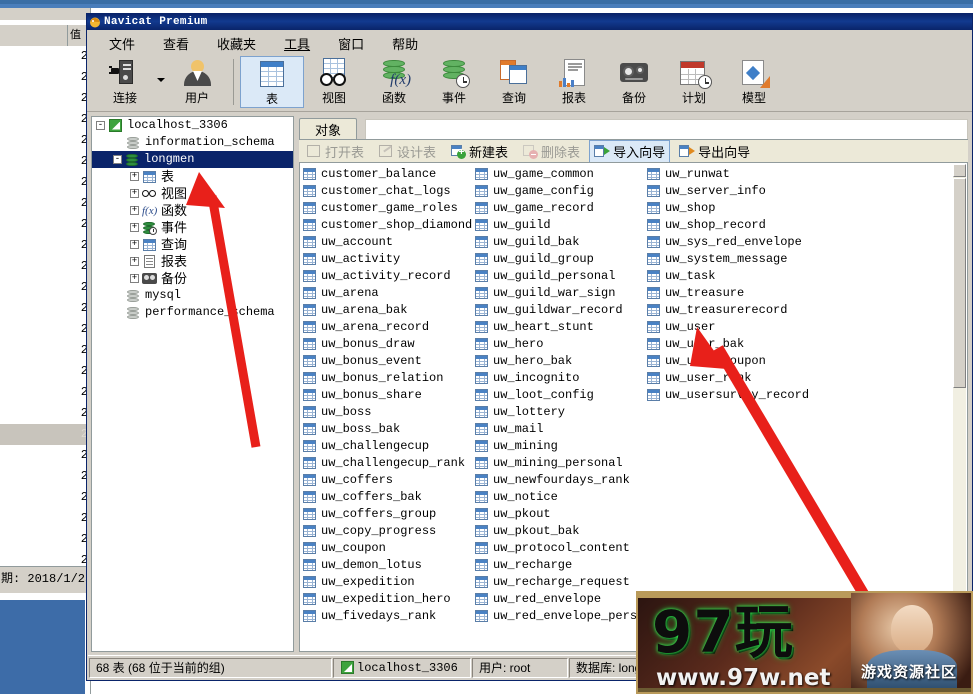  Describe the element at coordinates (192, 176) in the screenshot. I see `tree-node--: + 表` at that location.